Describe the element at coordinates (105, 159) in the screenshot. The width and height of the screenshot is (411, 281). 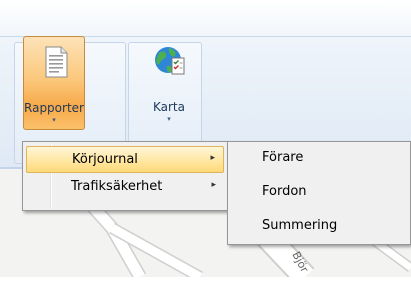
I see `menu-item-label: Körjournal` at that location.